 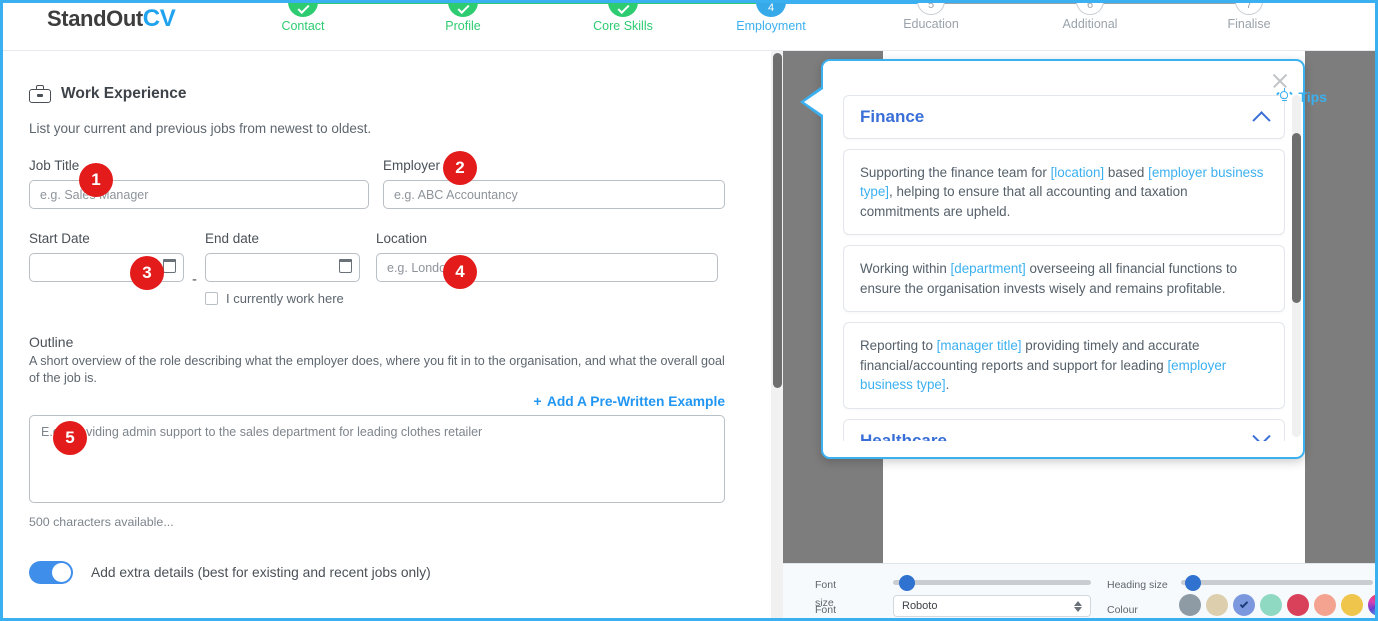 What do you see at coordinates (285, 298) in the screenshot?
I see `currently-work-label: I currently work here` at bounding box center [285, 298].